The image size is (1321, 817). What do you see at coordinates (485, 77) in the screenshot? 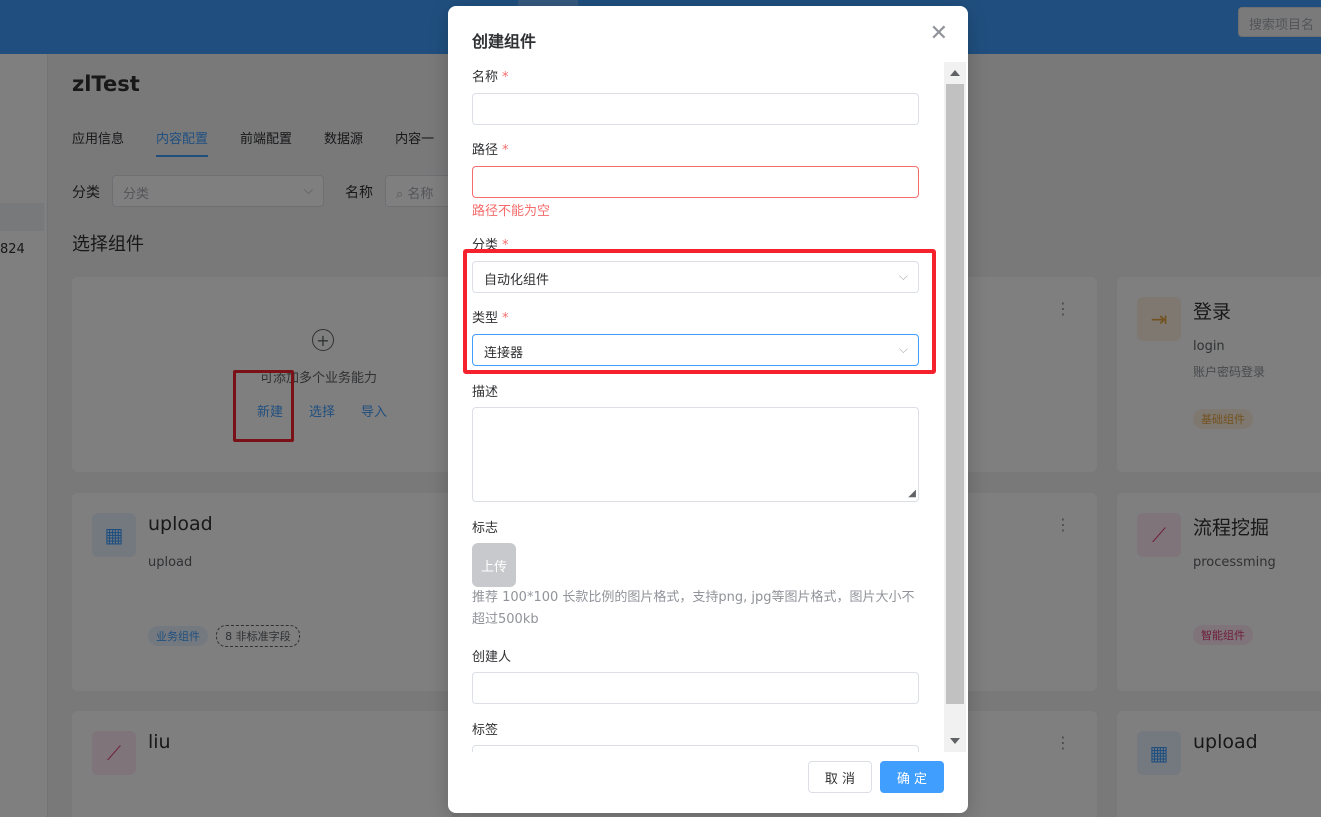
I see `name-label-text: 名称` at bounding box center [485, 77].